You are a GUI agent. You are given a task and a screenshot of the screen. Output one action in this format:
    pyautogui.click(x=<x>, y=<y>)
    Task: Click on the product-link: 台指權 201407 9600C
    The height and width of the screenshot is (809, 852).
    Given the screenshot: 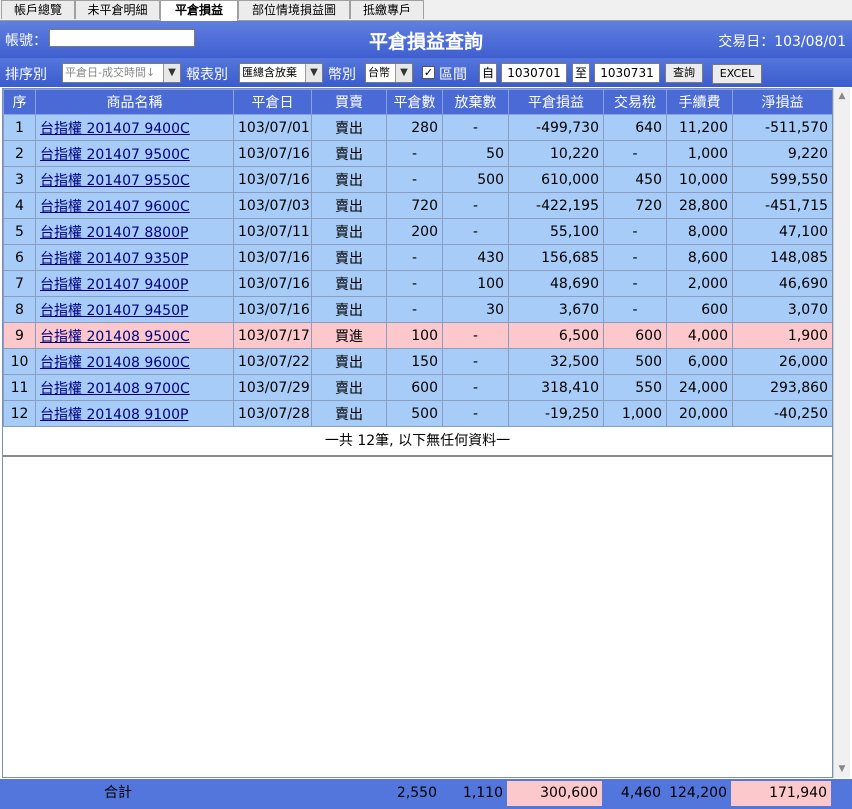 What is the action you would take?
    pyautogui.click(x=115, y=207)
    